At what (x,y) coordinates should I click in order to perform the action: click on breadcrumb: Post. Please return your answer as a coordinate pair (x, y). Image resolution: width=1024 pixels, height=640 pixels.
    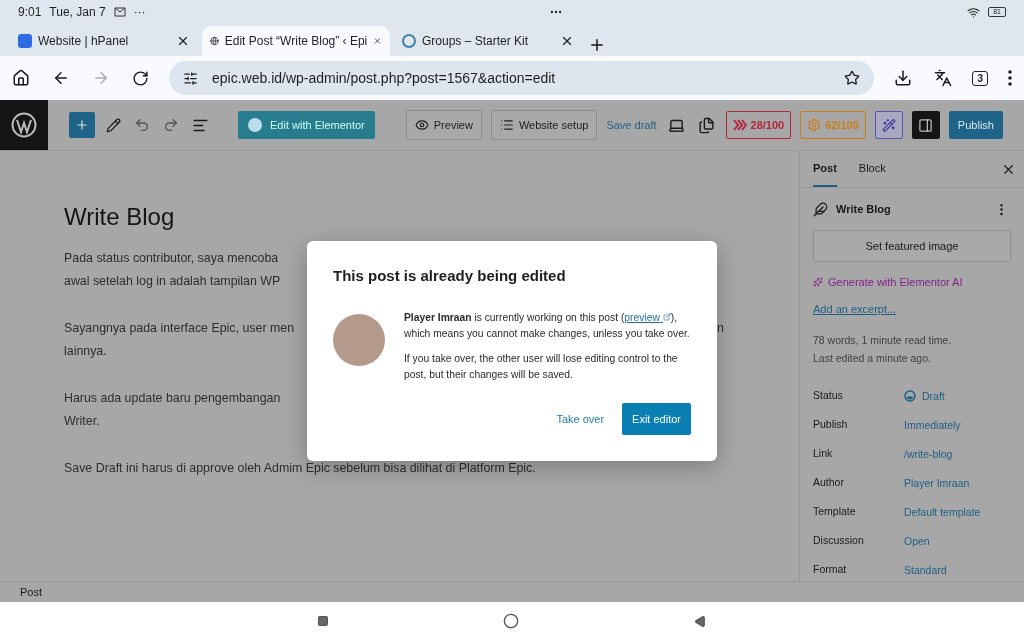
    Looking at the image, I should click on (31, 592).